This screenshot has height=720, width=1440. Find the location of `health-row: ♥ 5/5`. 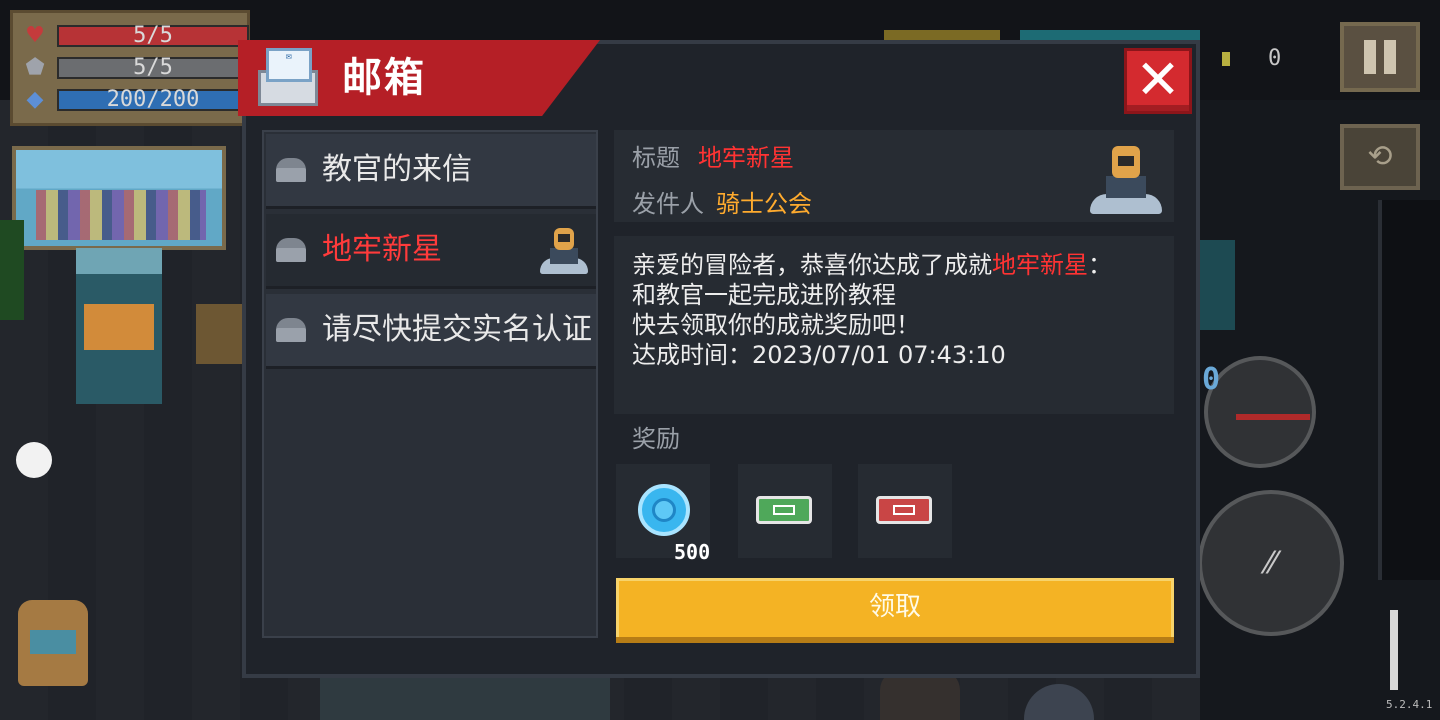

health-row: ♥ 5/5 is located at coordinates (135, 36).